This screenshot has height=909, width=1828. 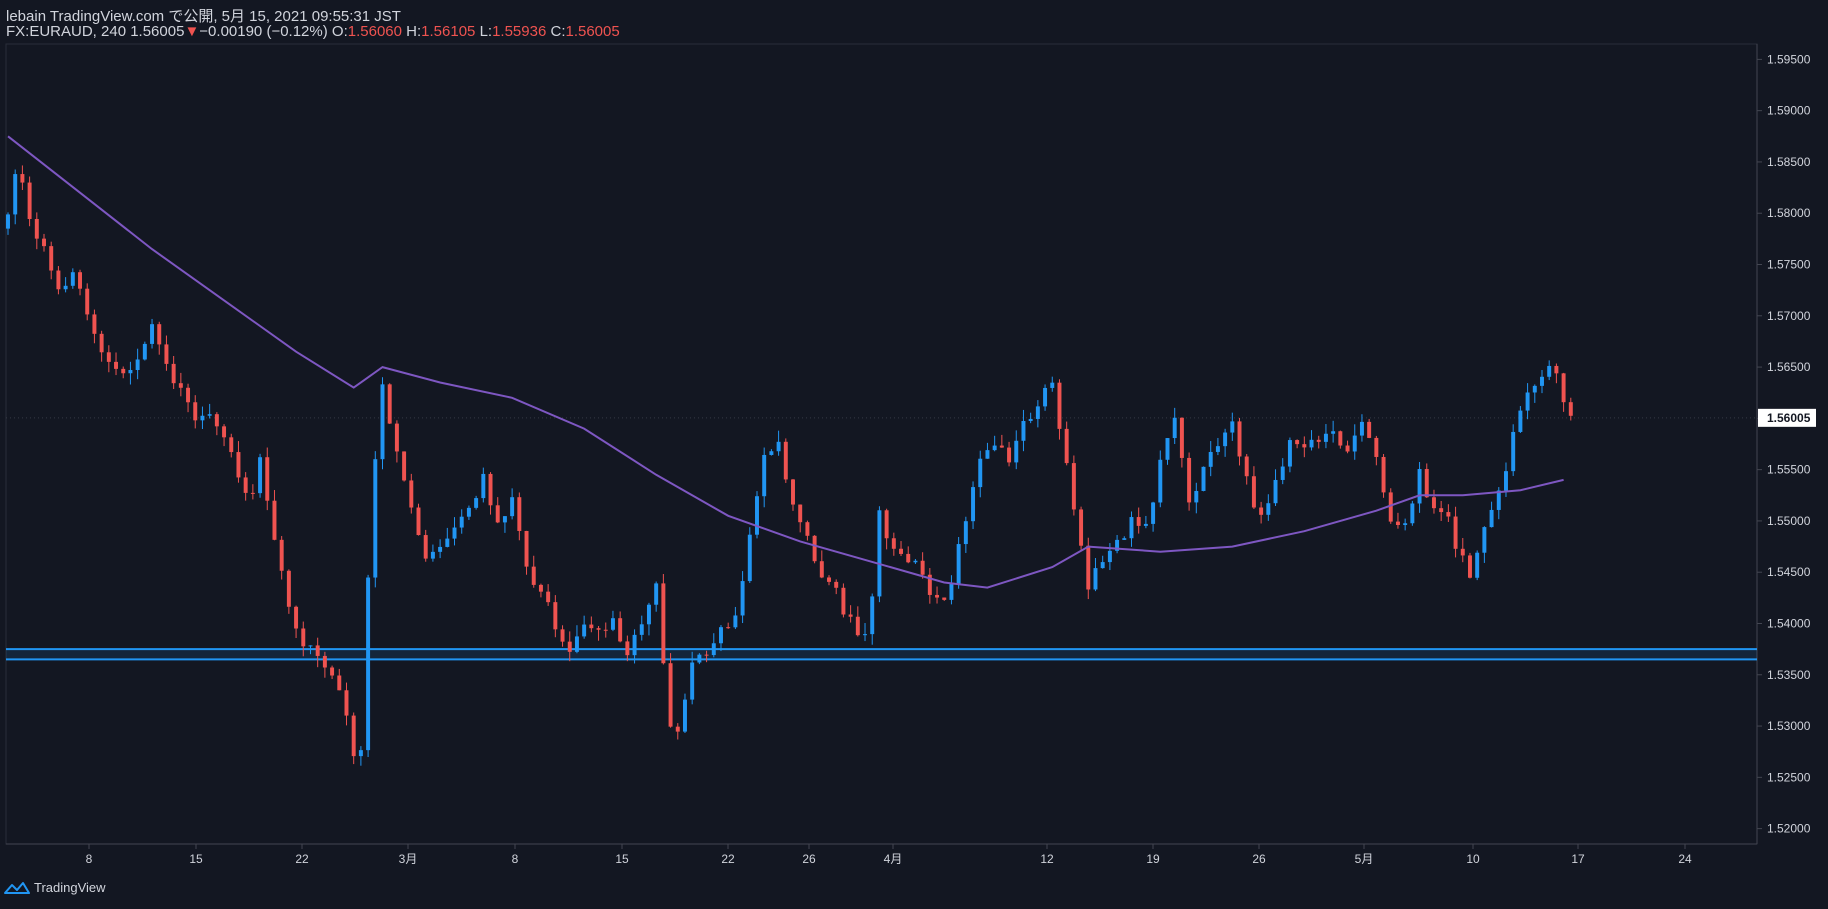 I want to click on support-zone, so click(x=881, y=654).